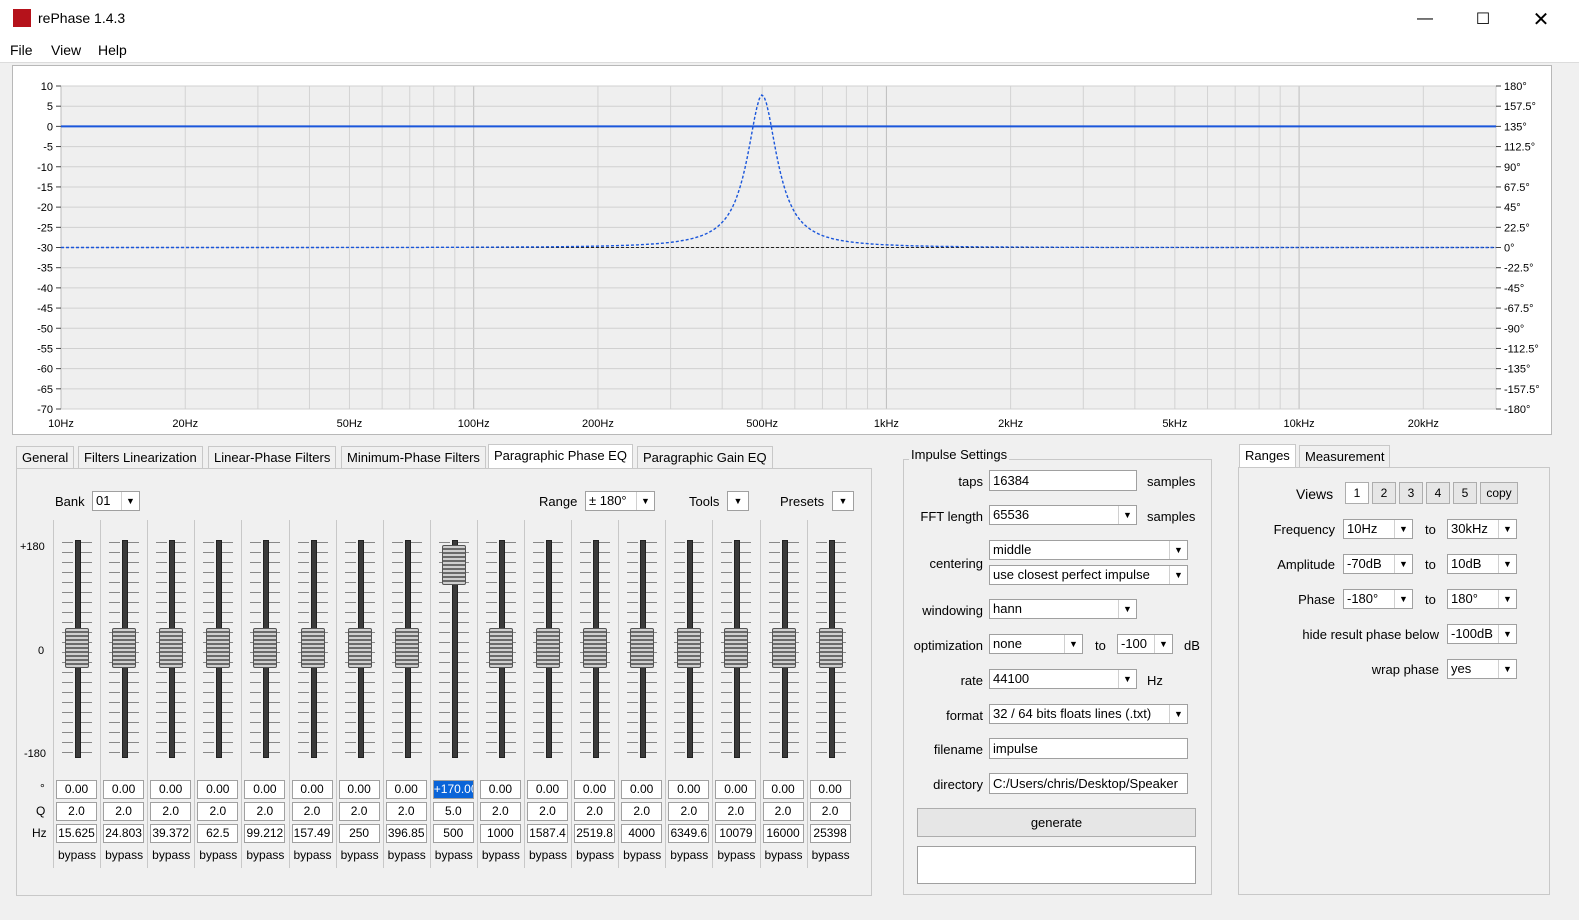 The width and height of the screenshot is (1579, 920). I want to click on range-select: ± 180° ▼, so click(620, 501).